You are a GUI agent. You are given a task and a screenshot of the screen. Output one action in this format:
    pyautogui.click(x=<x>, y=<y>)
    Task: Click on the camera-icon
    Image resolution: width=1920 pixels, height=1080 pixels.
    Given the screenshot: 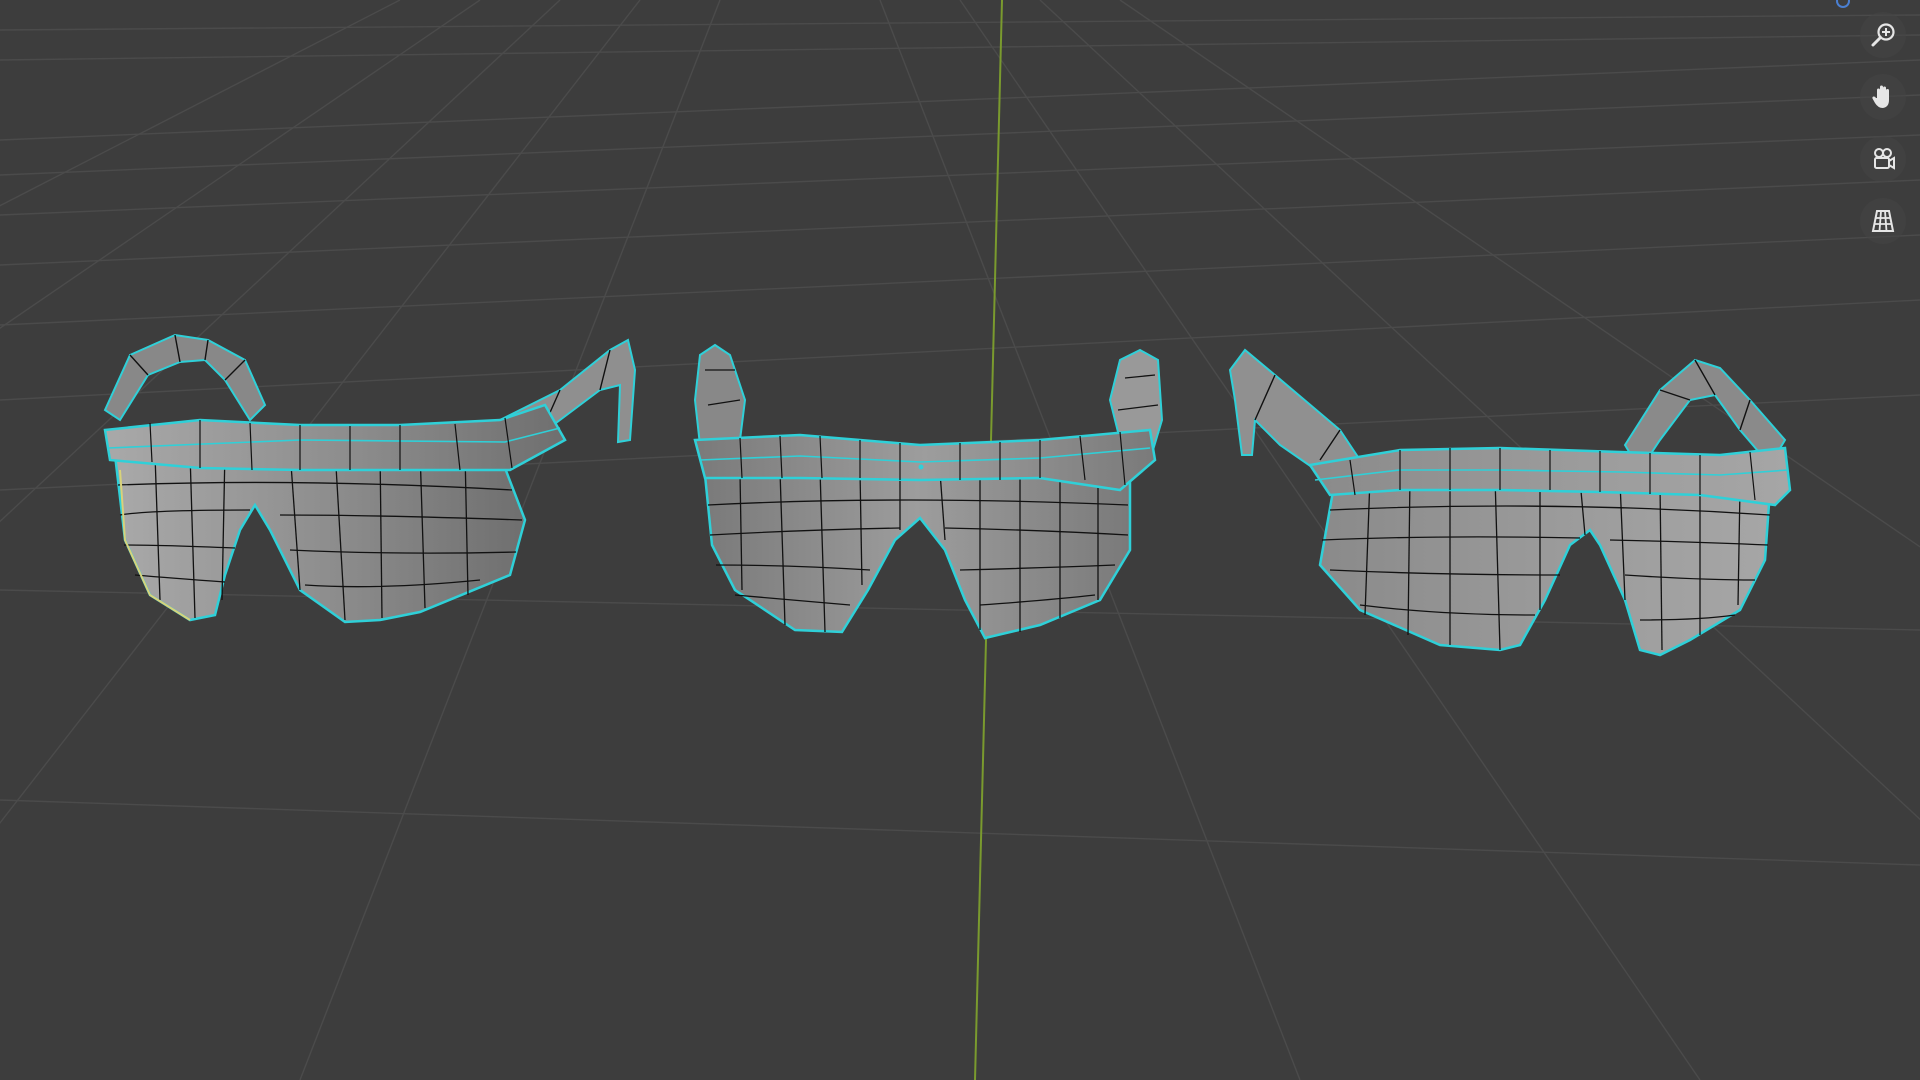 What is the action you would take?
    pyautogui.click(x=1884, y=159)
    